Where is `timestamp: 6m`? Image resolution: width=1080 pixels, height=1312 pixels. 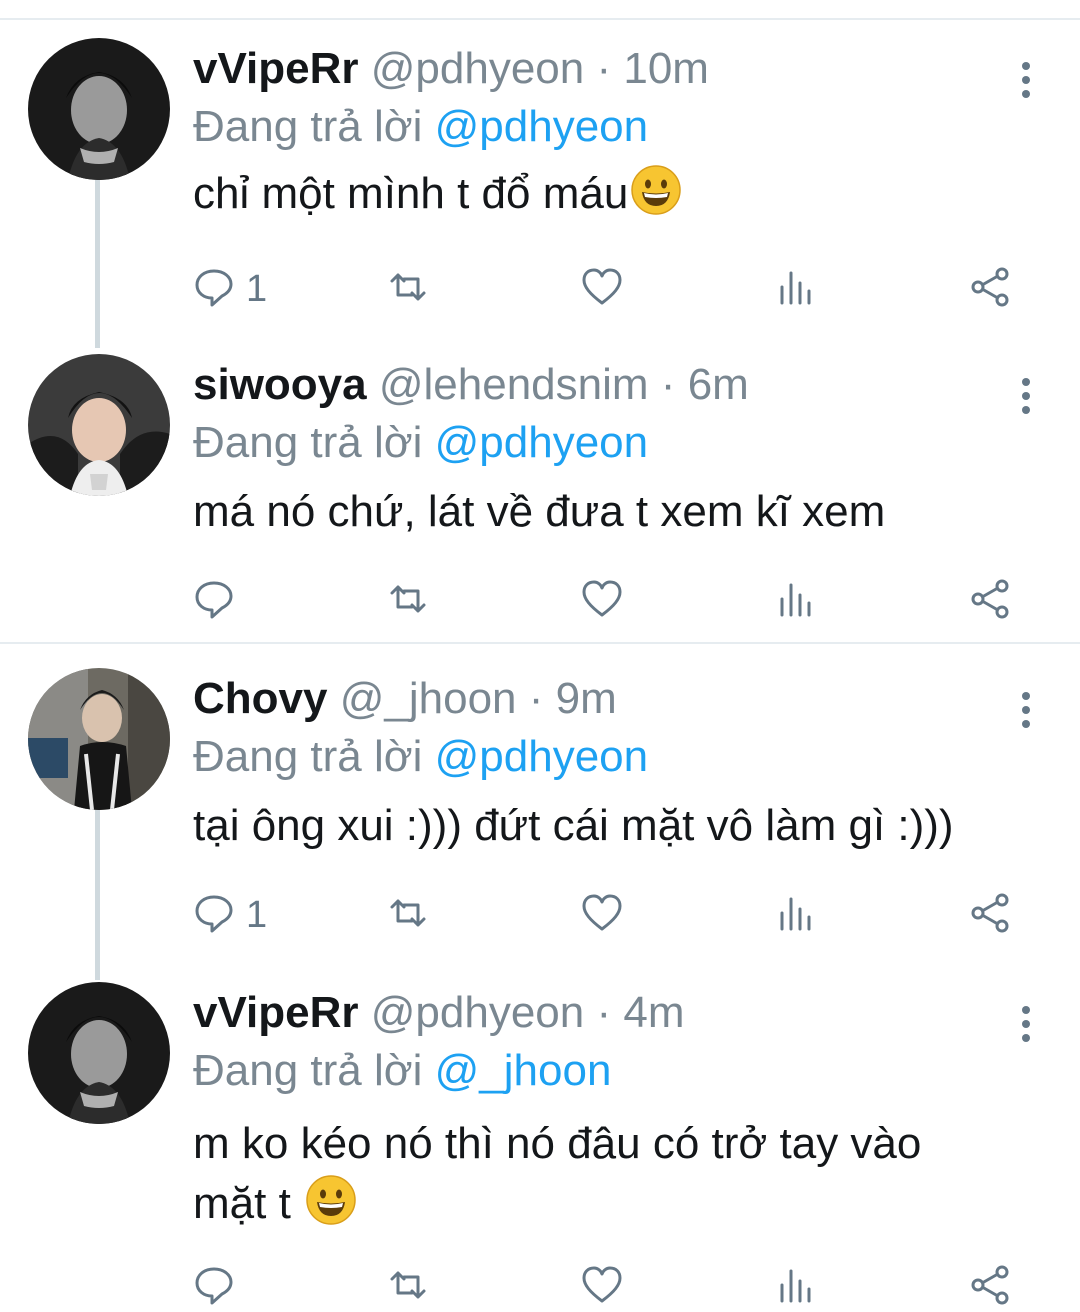
timestamp: 6m is located at coordinates (718, 384).